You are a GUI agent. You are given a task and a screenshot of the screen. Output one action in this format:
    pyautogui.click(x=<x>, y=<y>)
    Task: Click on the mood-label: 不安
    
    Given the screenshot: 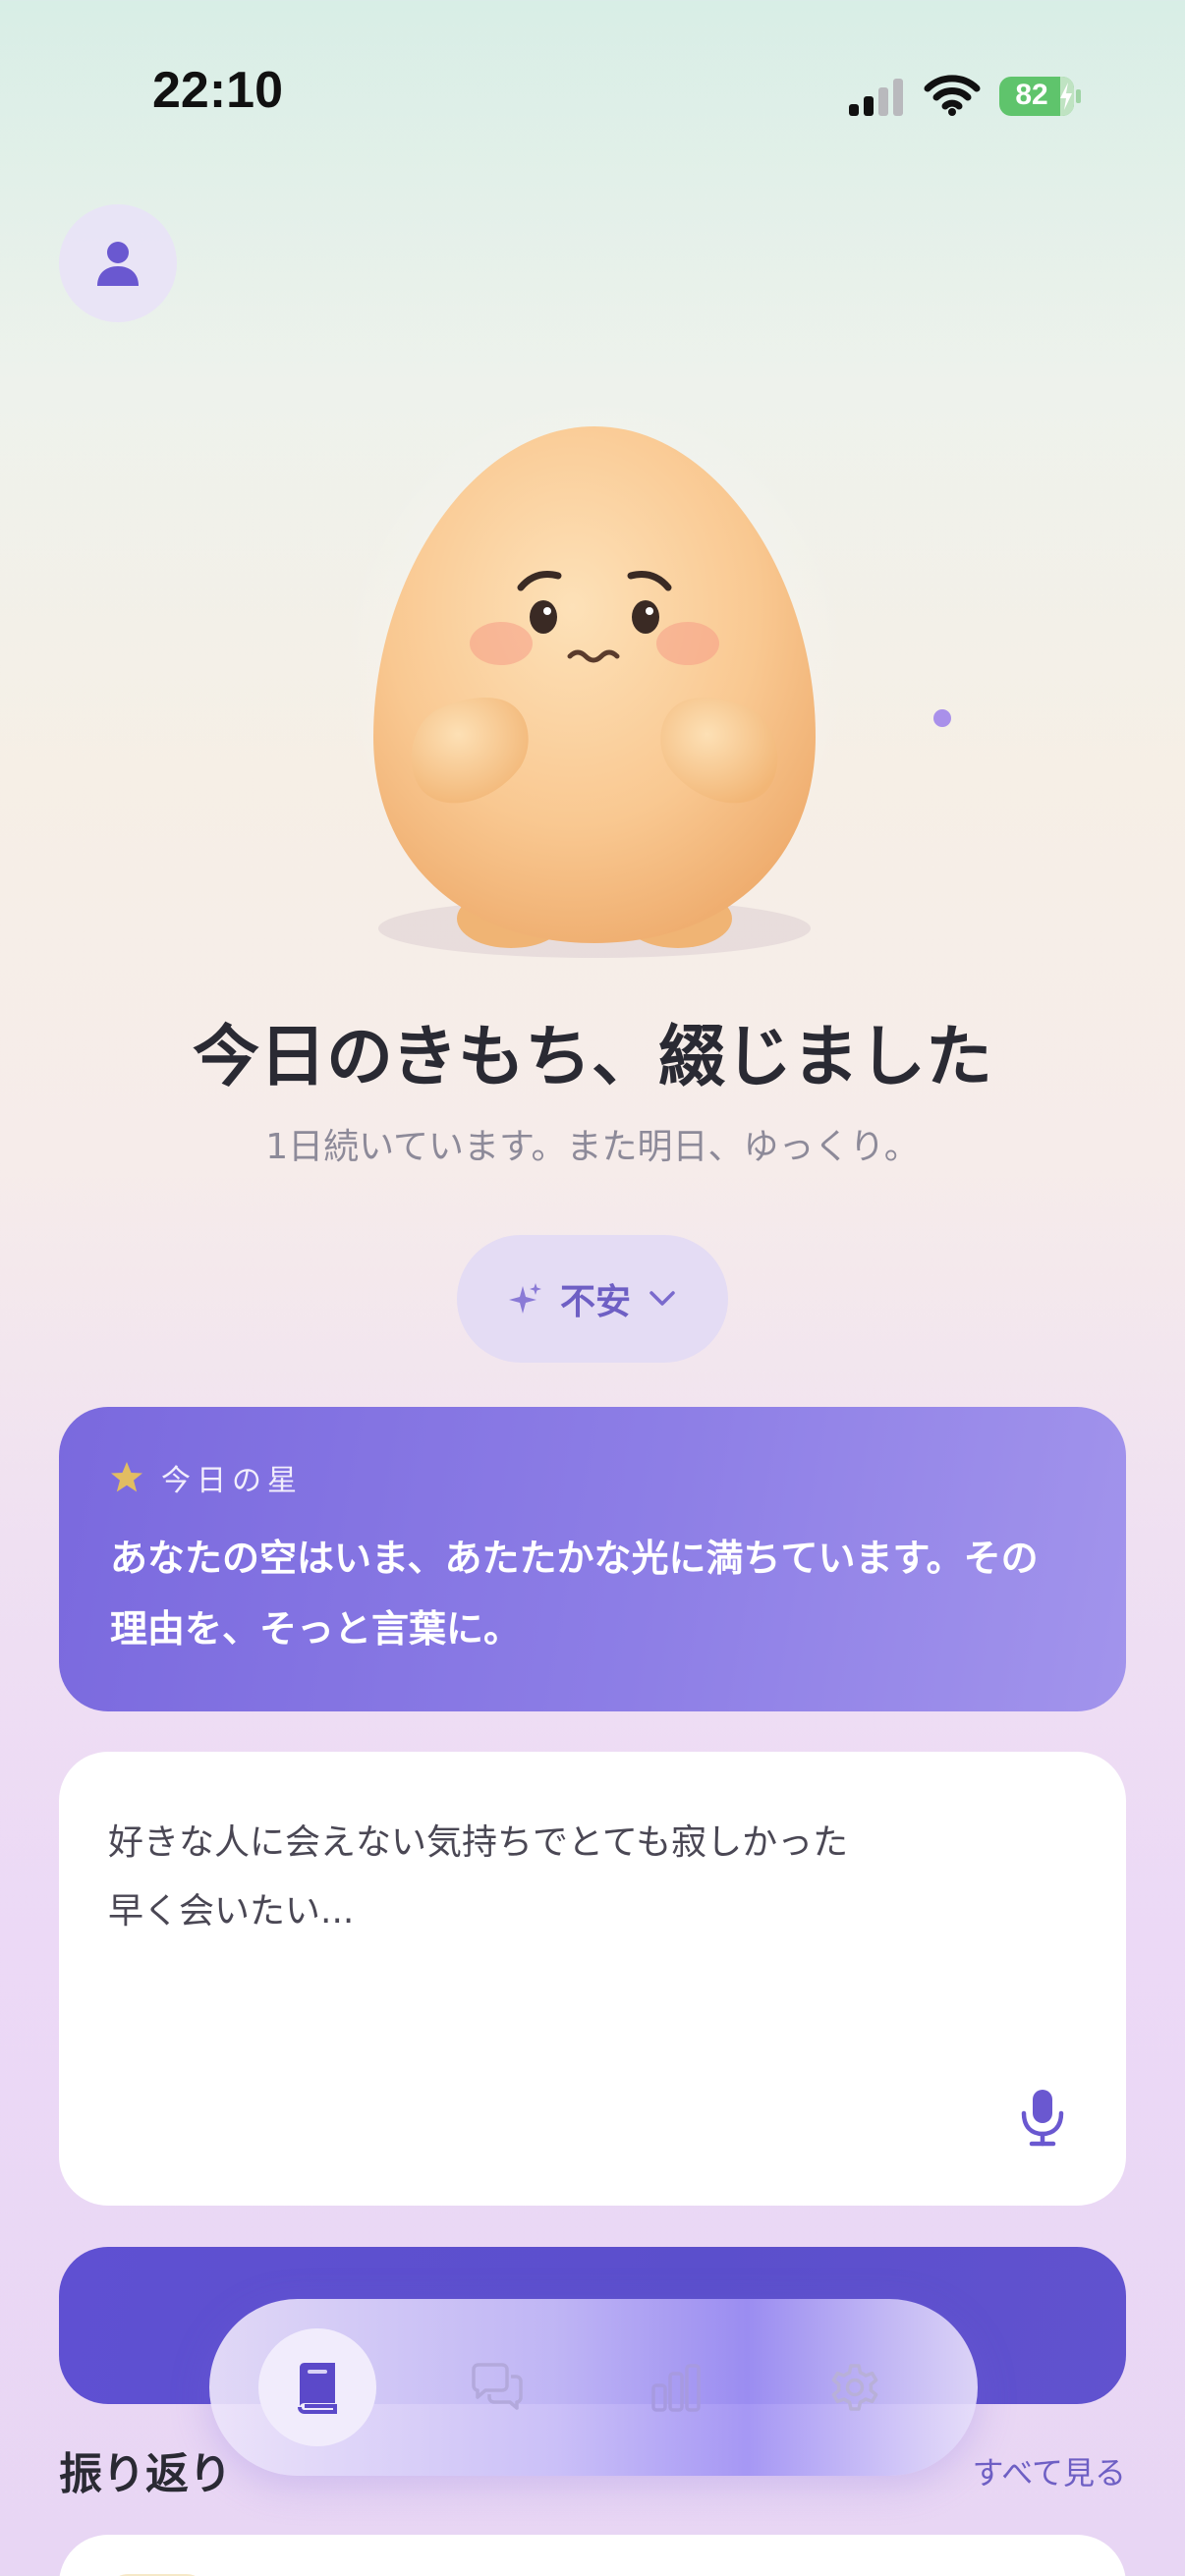 What is the action you would take?
    pyautogui.click(x=595, y=1302)
    